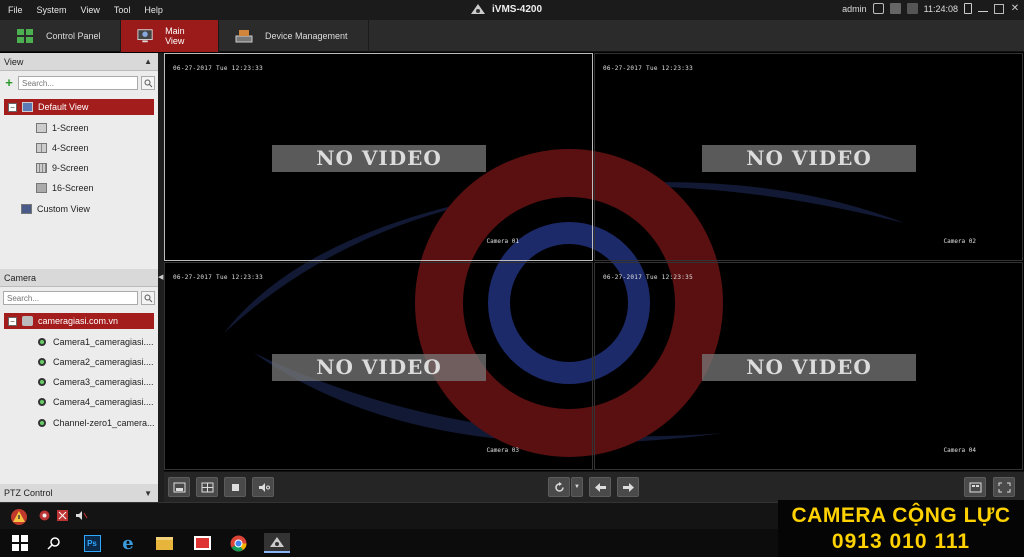 The image size is (1024, 557). Describe the element at coordinates (559, 487) in the screenshot. I see `auto-switch-button` at that location.